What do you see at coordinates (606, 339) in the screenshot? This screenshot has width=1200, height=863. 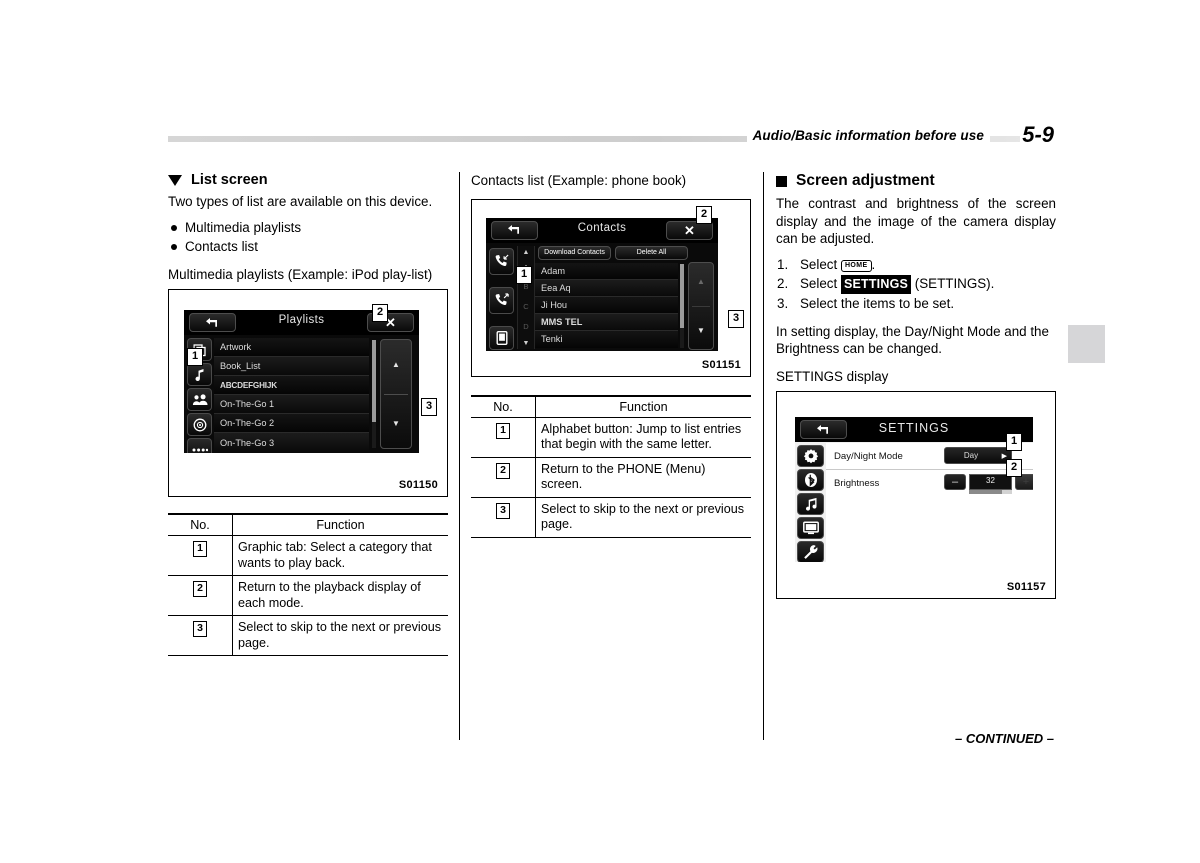 I see `list-item: Tenki` at bounding box center [606, 339].